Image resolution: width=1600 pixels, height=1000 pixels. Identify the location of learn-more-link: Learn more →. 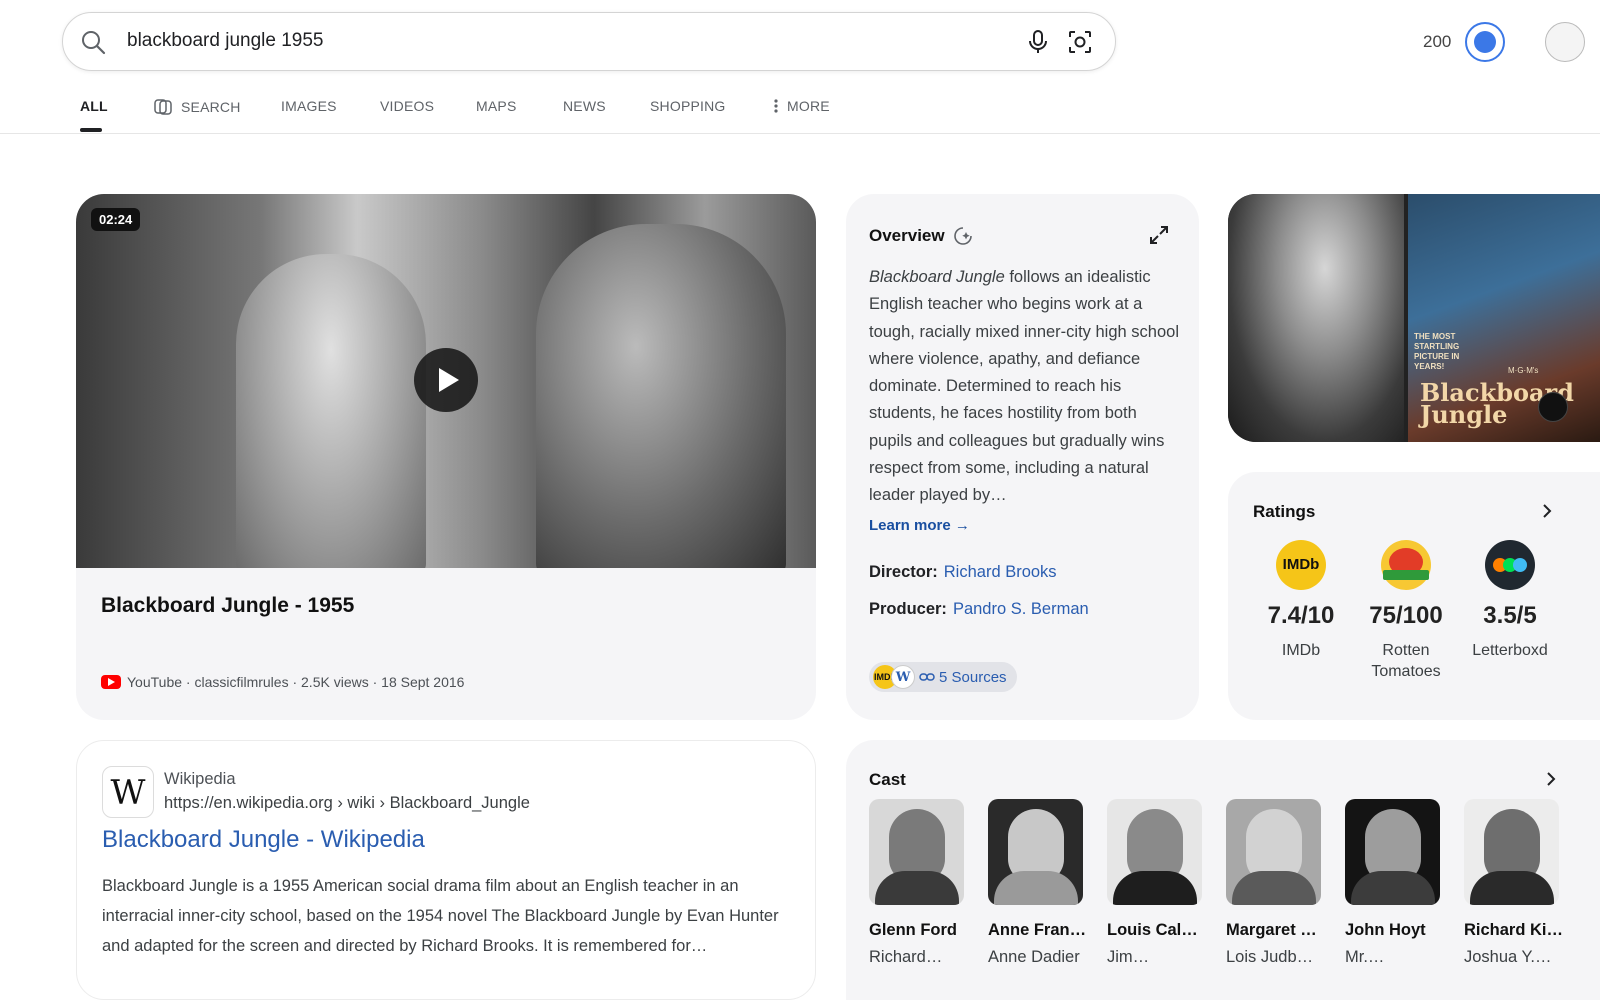
(919, 525).